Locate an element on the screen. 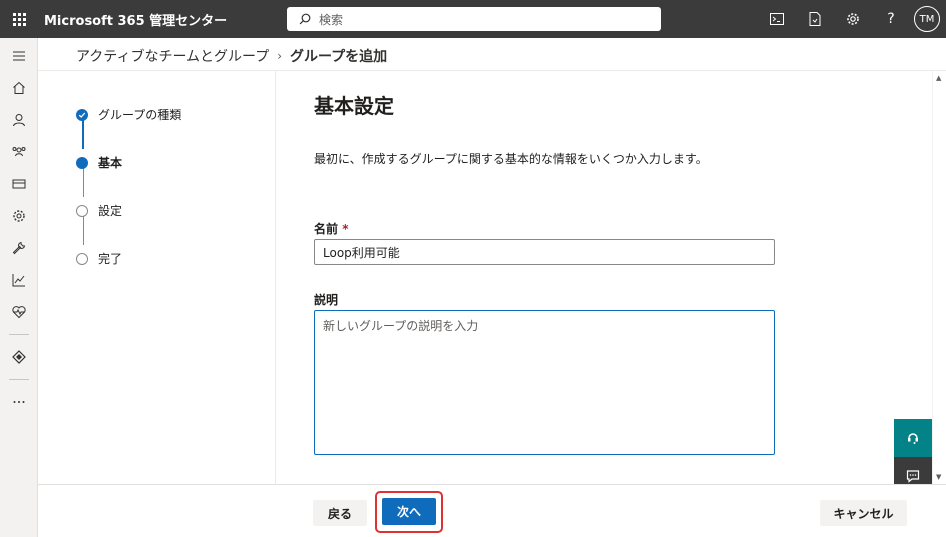 The image size is (946, 537). top-bar: Microsoft 365 管理センター 検索 ? TM is located at coordinates (473, 19).